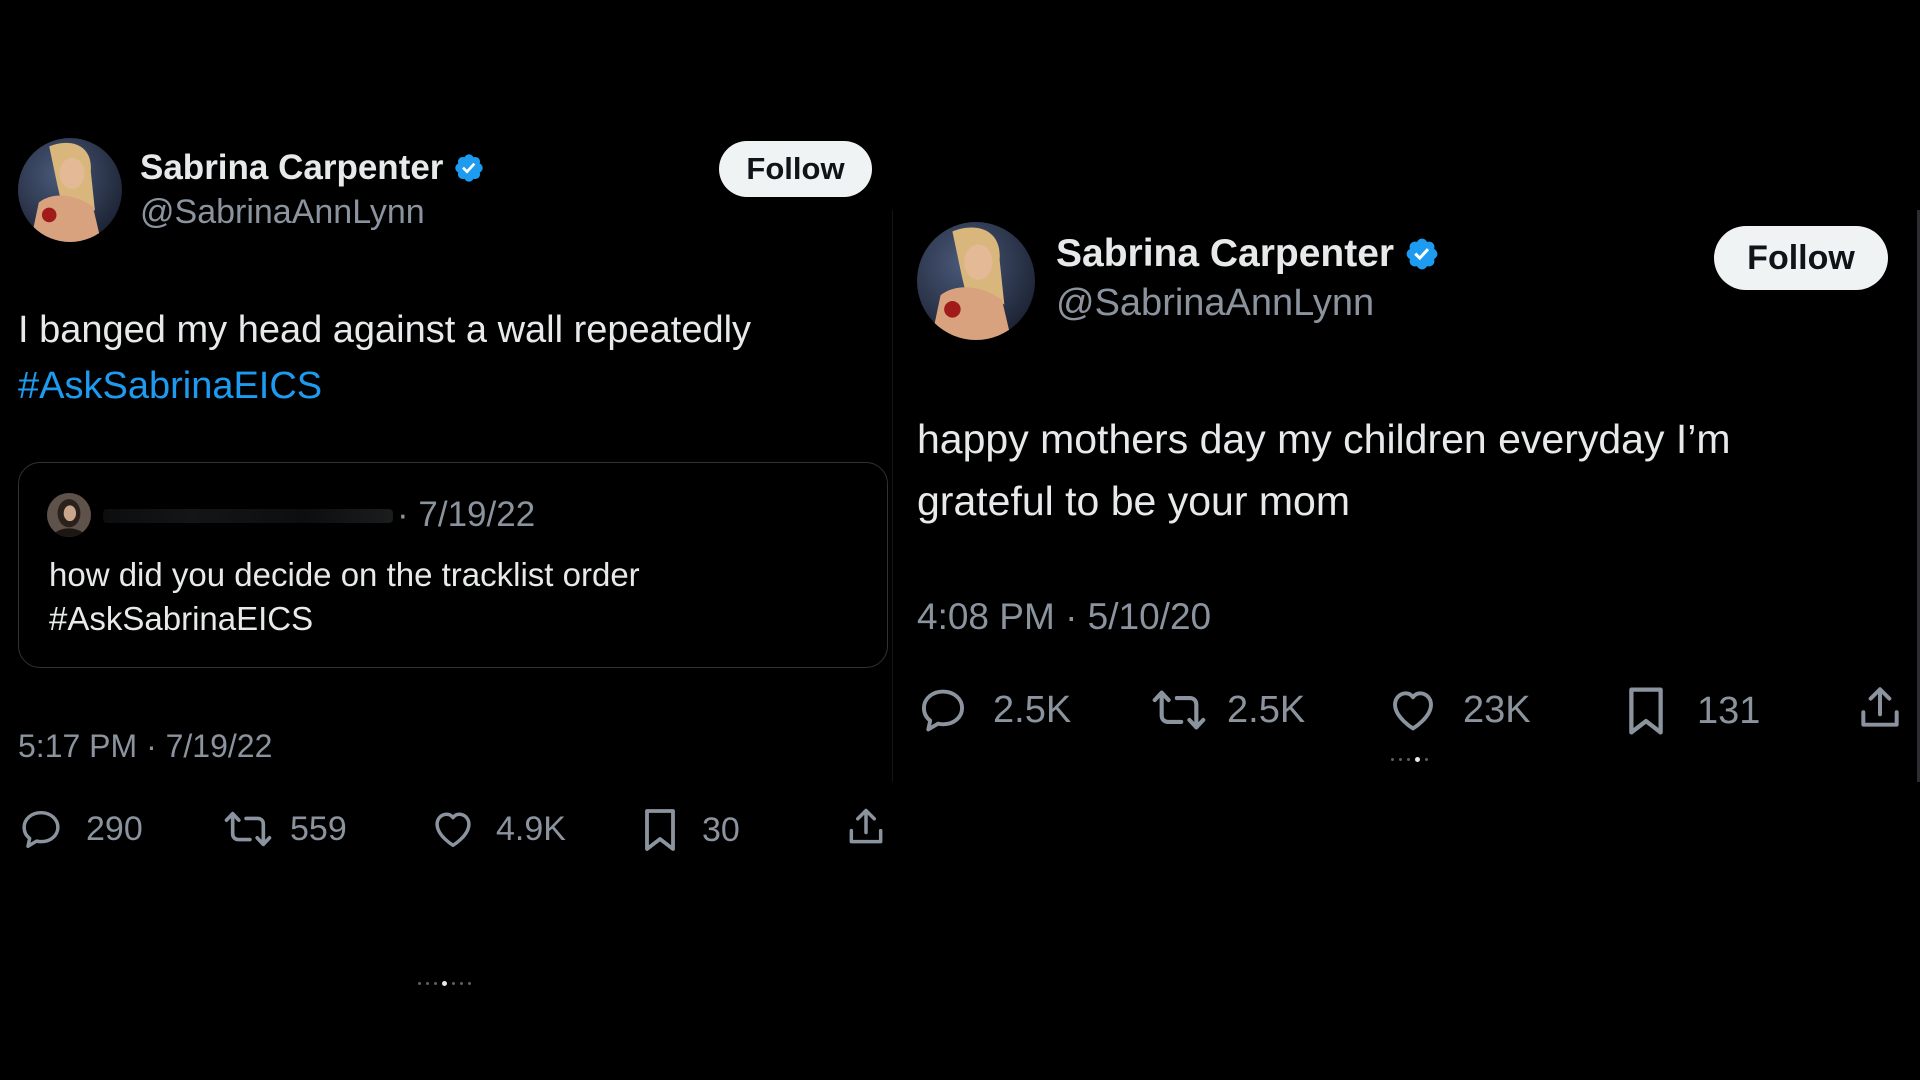 The height and width of the screenshot is (1080, 1920). What do you see at coordinates (384, 386) in the screenshot?
I see `hashtag-link: #AskSabrinaEICS` at bounding box center [384, 386].